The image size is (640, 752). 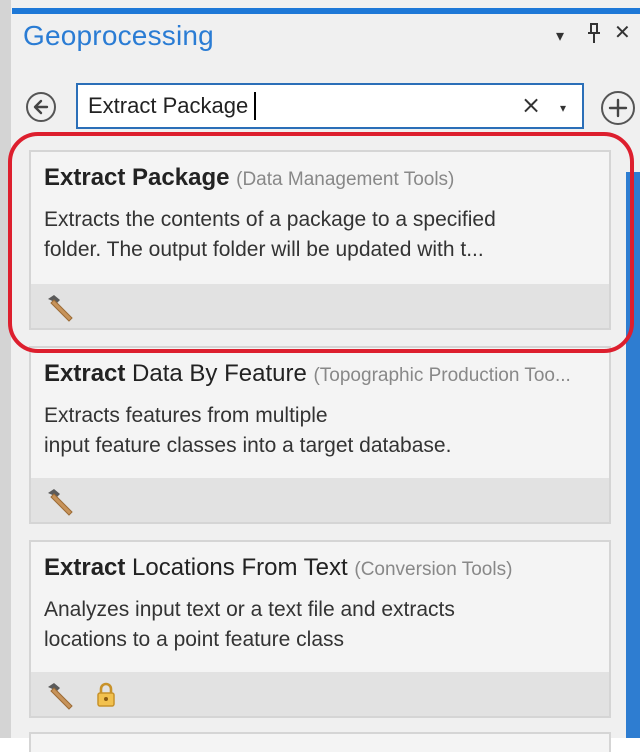 I want to click on result-toolbox: (Conversion Tools), so click(x=433, y=569).